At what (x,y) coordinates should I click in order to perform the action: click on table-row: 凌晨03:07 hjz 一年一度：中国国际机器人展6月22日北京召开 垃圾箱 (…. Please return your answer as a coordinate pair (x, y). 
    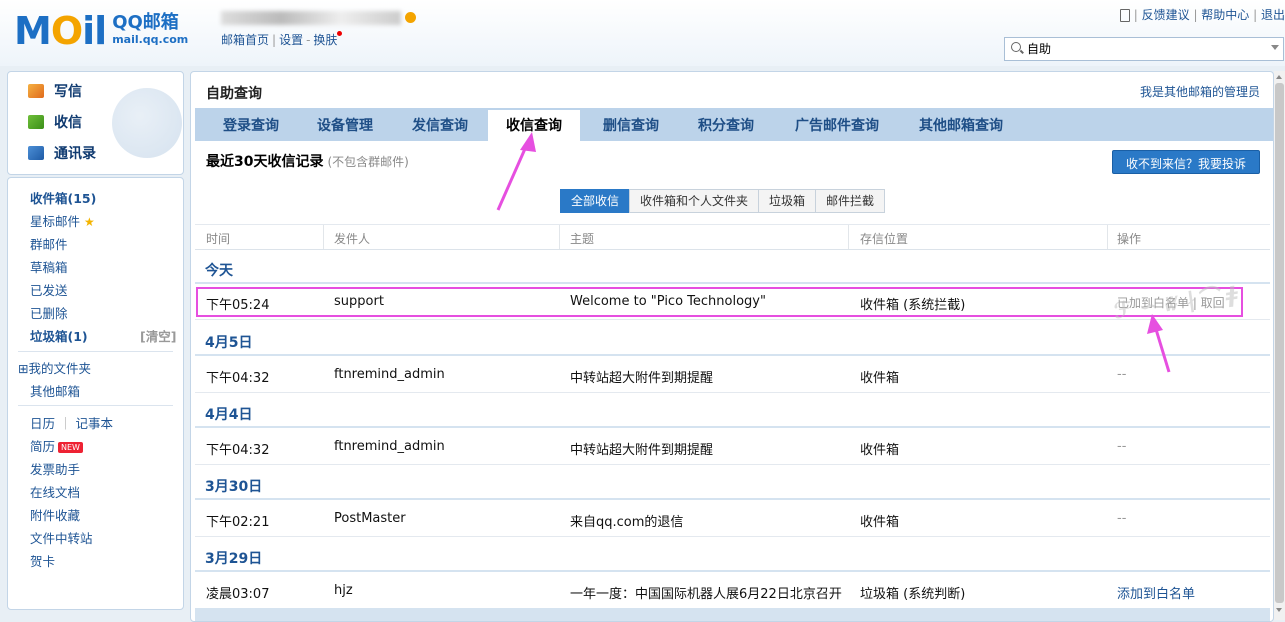
    Looking at the image, I should click on (732, 591).